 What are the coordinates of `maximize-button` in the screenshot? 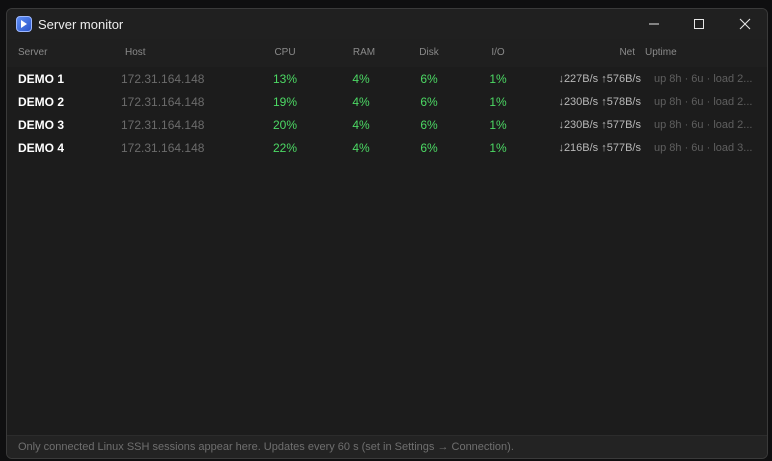 It's located at (699, 24).